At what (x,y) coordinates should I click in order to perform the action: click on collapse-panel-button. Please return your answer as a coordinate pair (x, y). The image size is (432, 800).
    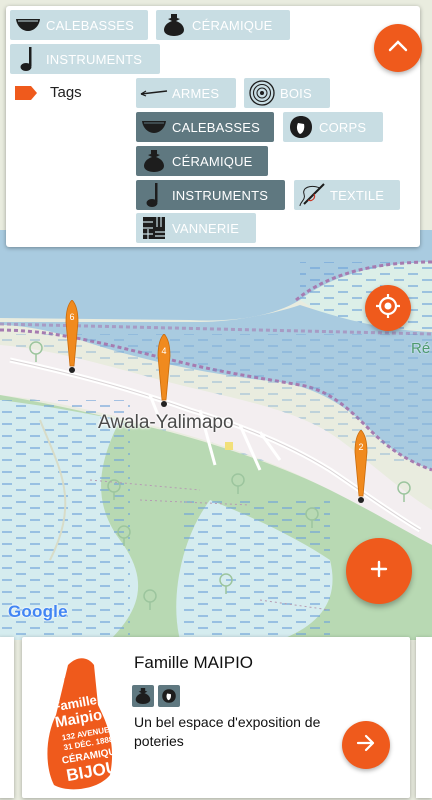
    Looking at the image, I should click on (398, 48).